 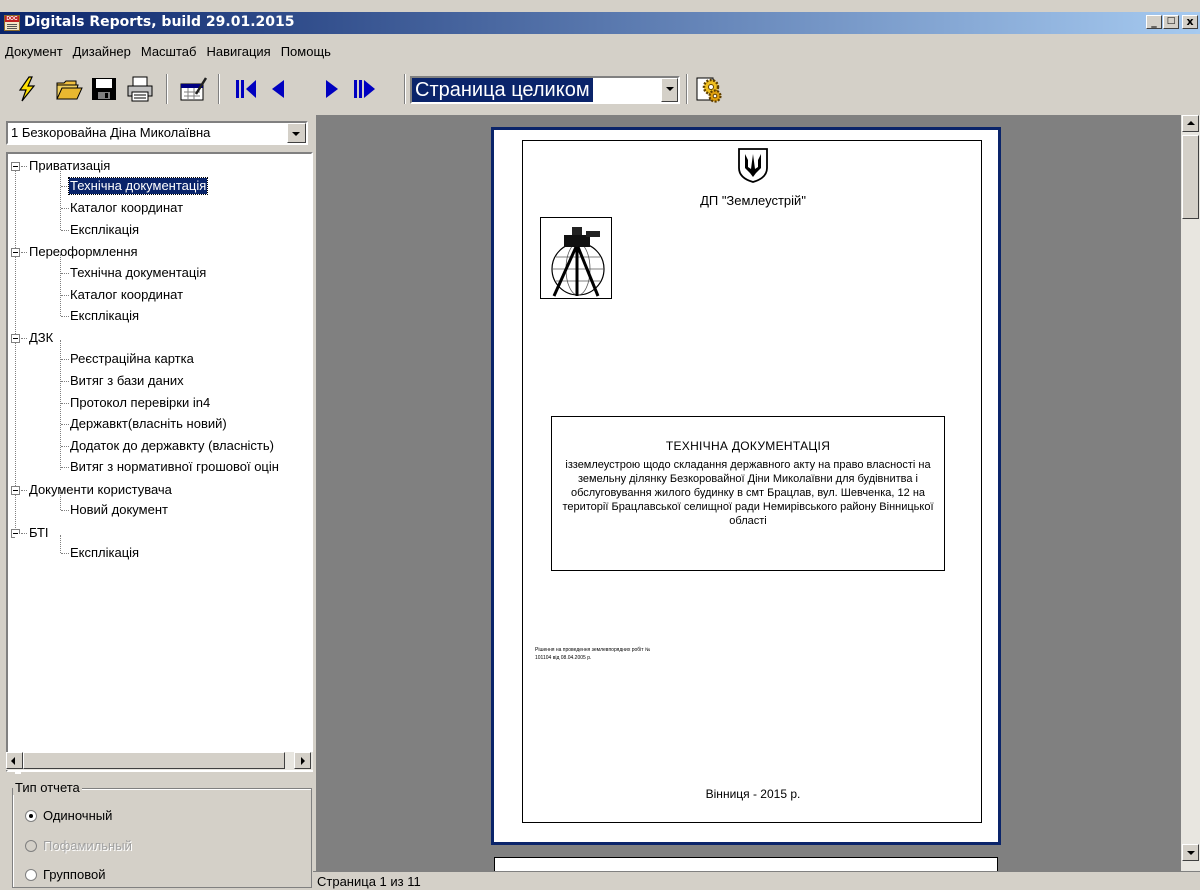 What do you see at coordinates (18, 654) in the screenshot?
I see `tree-line-mask` at bounding box center [18, 654].